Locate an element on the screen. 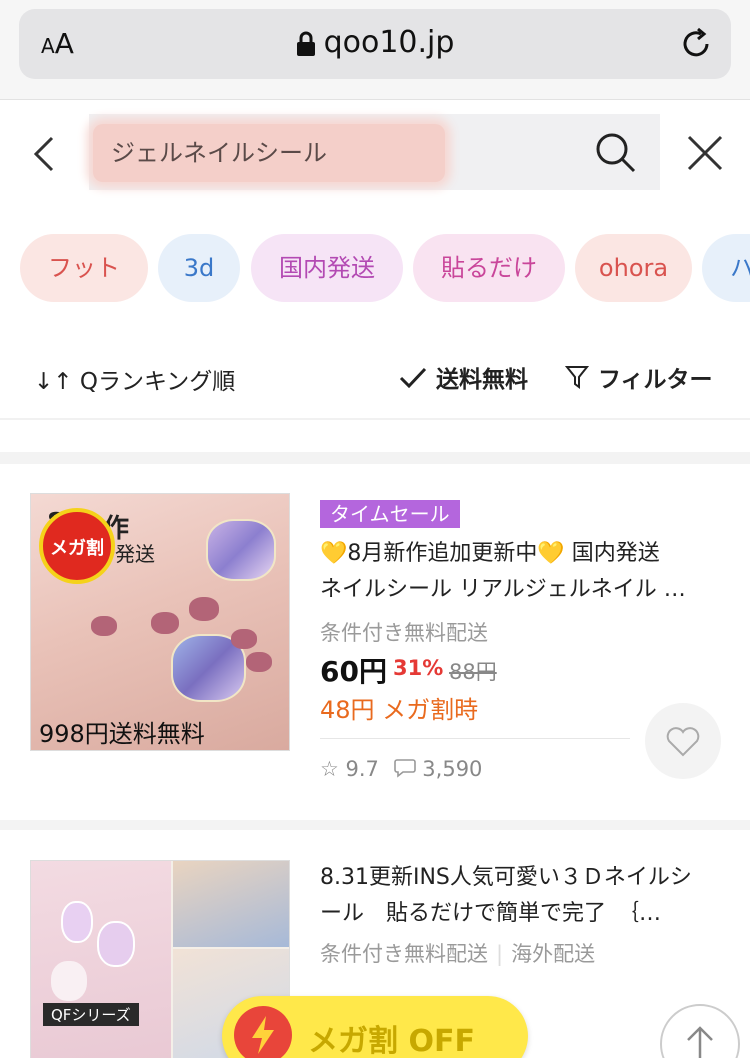 This screenshot has height=1058, width=750. heart-icon is located at coordinates (683, 742).